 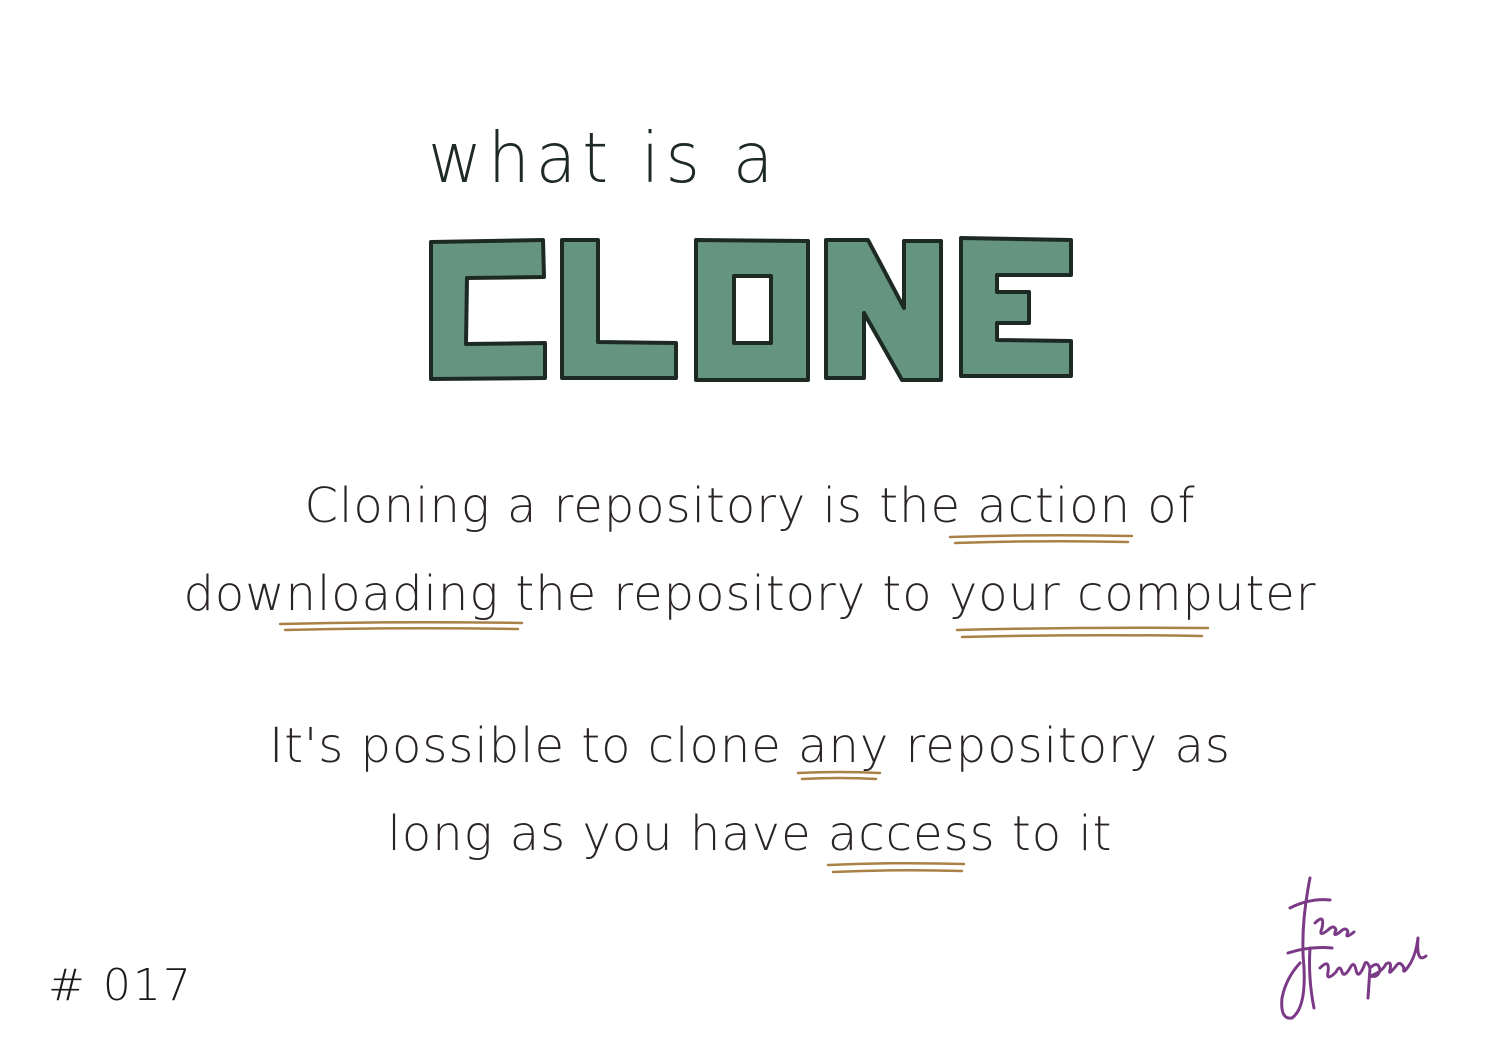 What do you see at coordinates (1060, 746) in the screenshot?
I see `text-segment: repository as` at bounding box center [1060, 746].